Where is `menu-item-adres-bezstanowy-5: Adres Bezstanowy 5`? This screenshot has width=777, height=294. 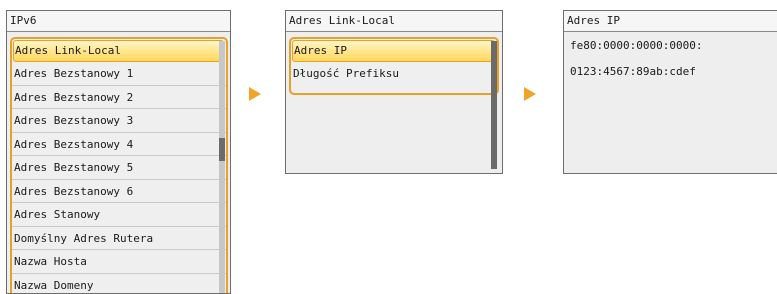
menu-item-adres-bezstanowy-5: Adres Bezstanowy 5 is located at coordinates (119, 168).